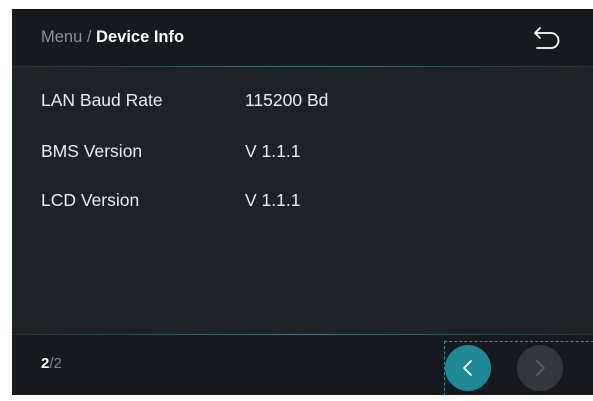 This screenshot has width=593, height=401. Describe the element at coordinates (102, 100) in the screenshot. I see `info-label: LAN Baud Rate` at that location.